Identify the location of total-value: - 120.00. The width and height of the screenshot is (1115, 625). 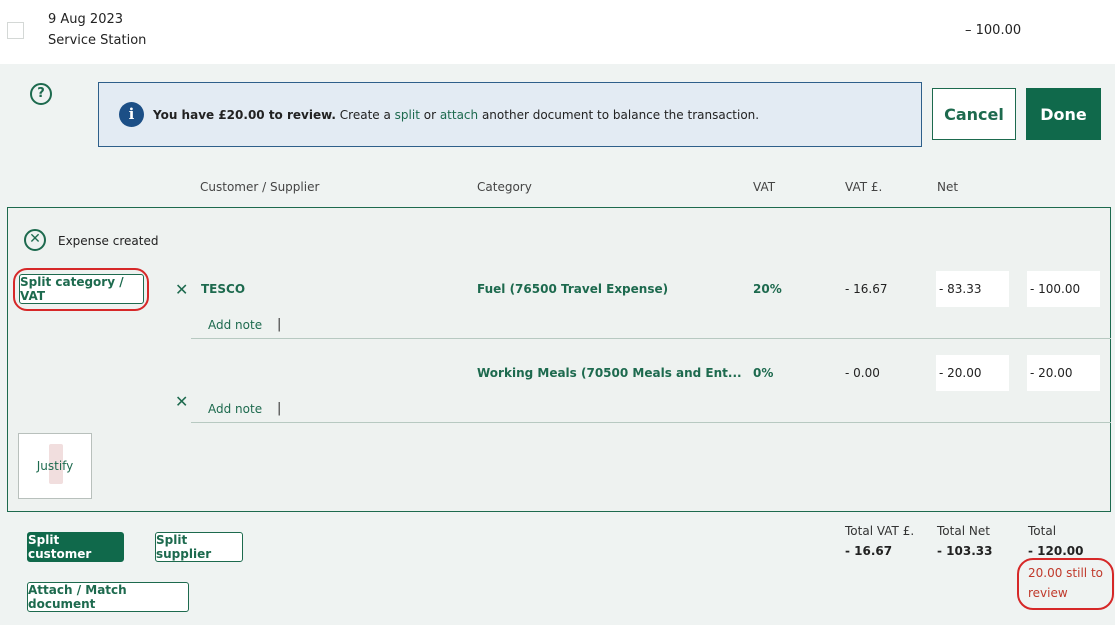
(1056, 551).